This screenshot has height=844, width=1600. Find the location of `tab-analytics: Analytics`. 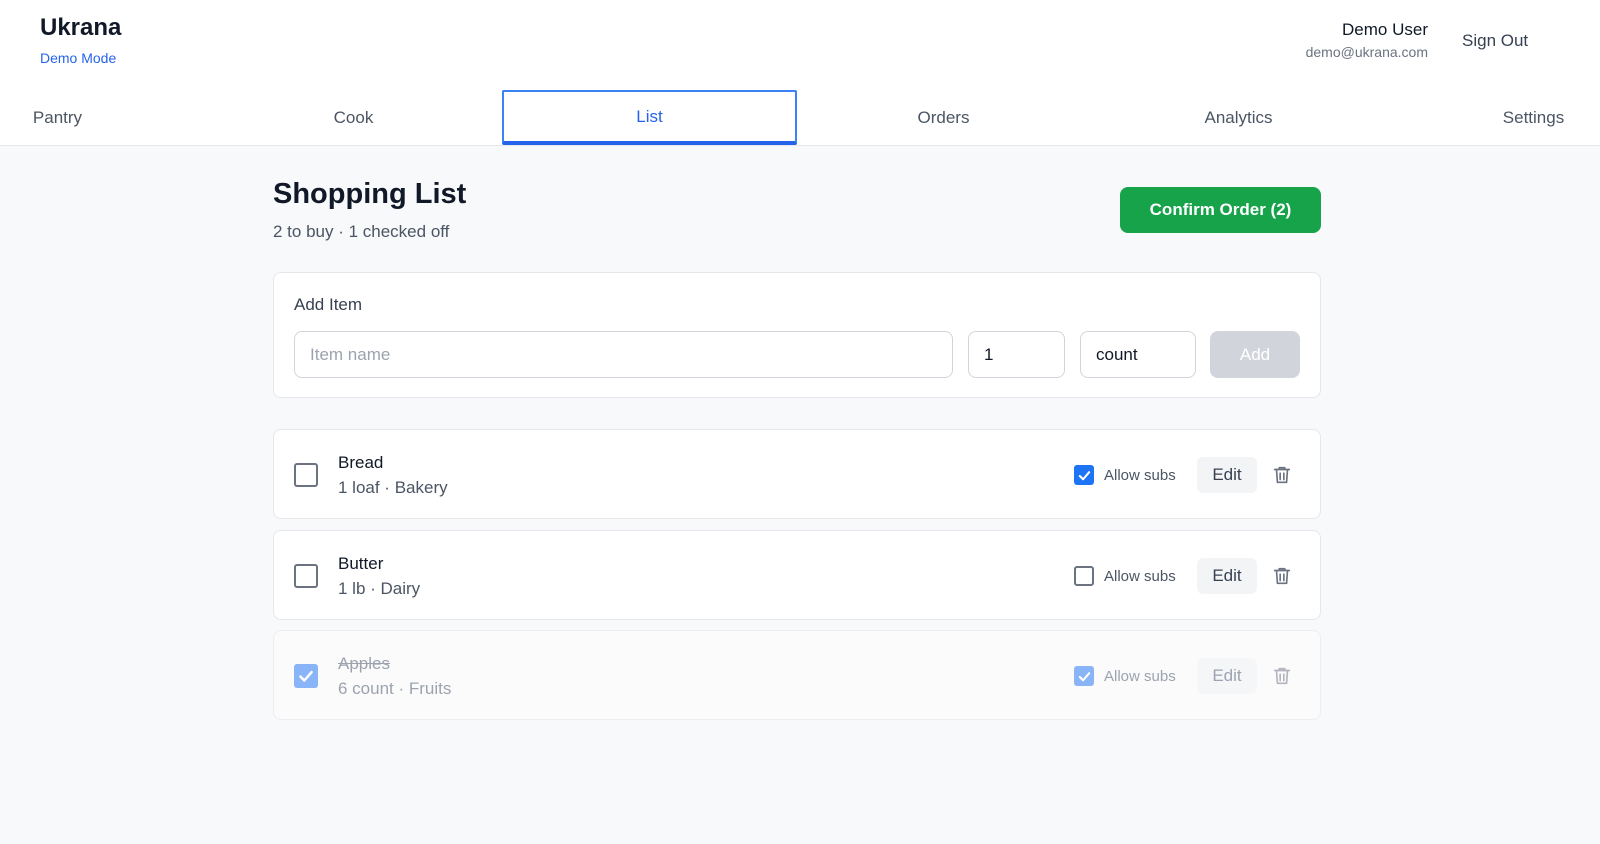

tab-analytics: Analytics is located at coordinates (1238, 117).